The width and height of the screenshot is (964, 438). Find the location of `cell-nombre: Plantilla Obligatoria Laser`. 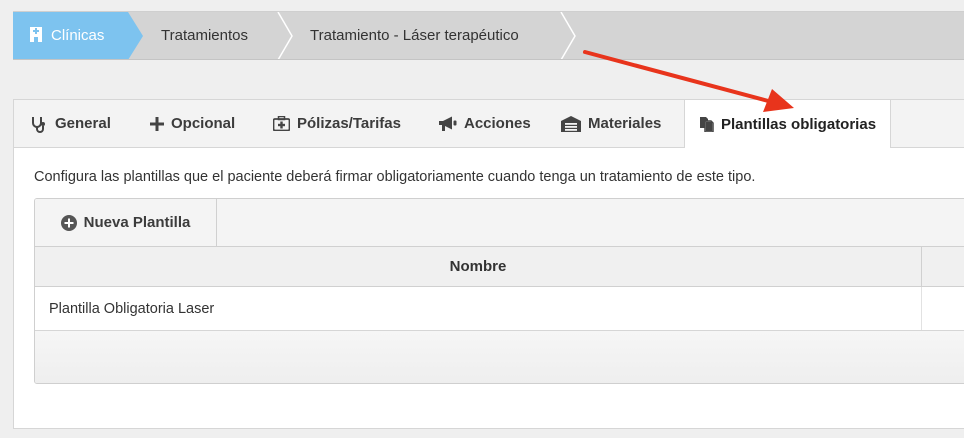

cell-nombre: Plantilla Obligatoria Laser is located at coordinates (132, 308).